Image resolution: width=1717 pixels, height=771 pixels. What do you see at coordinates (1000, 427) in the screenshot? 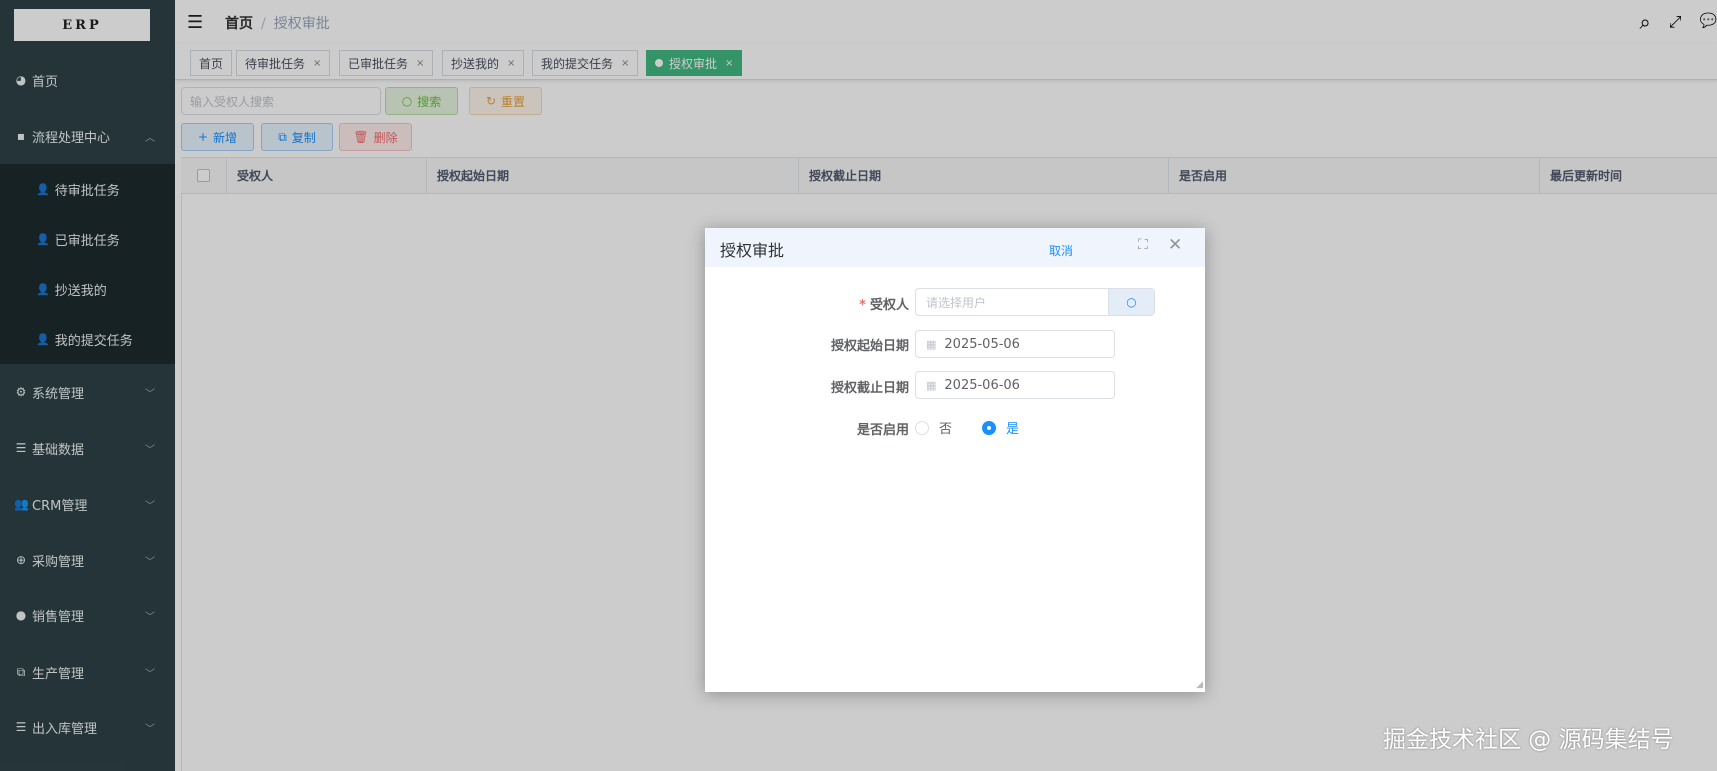
I see `radio-yes: 是` at bounding box center [1000, 427].